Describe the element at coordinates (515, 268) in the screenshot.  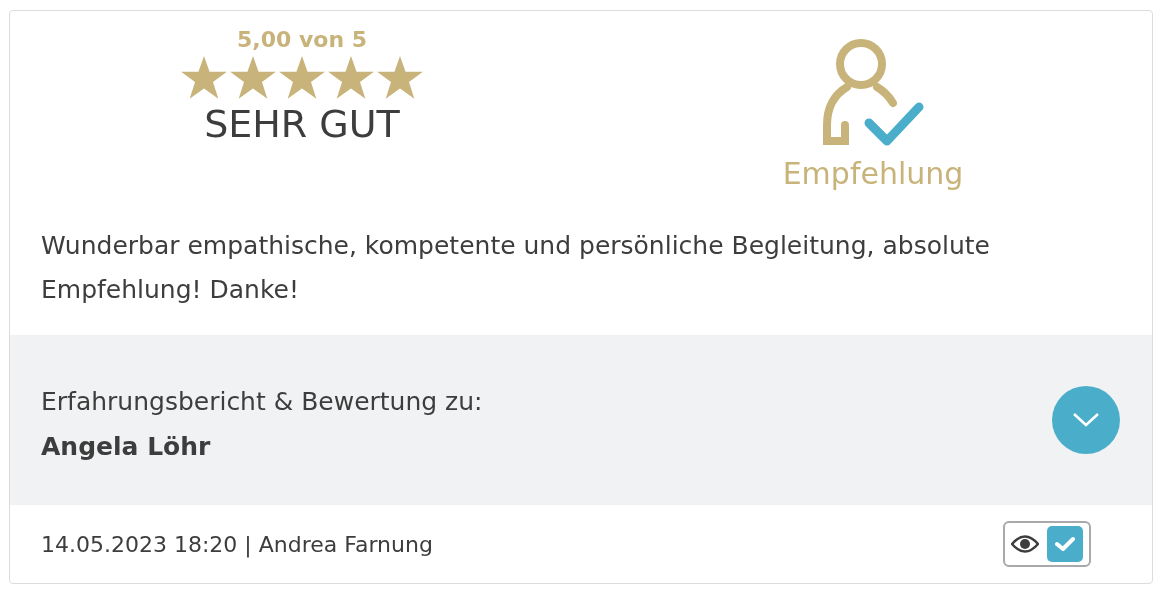
I see `review-text: Wunderbar empathische, kompetente und persönliche Begleitung, absolute Empfehlung! Danke!` at that location.